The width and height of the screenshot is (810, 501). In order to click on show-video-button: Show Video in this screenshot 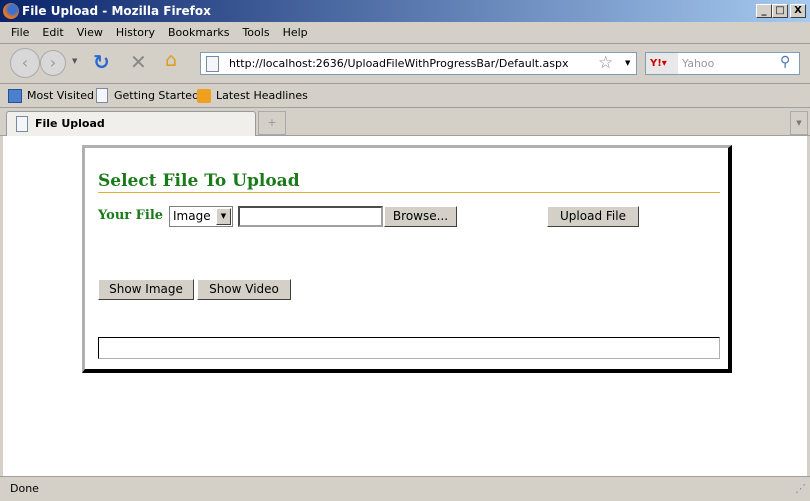, I will do `click(244, 289)`.